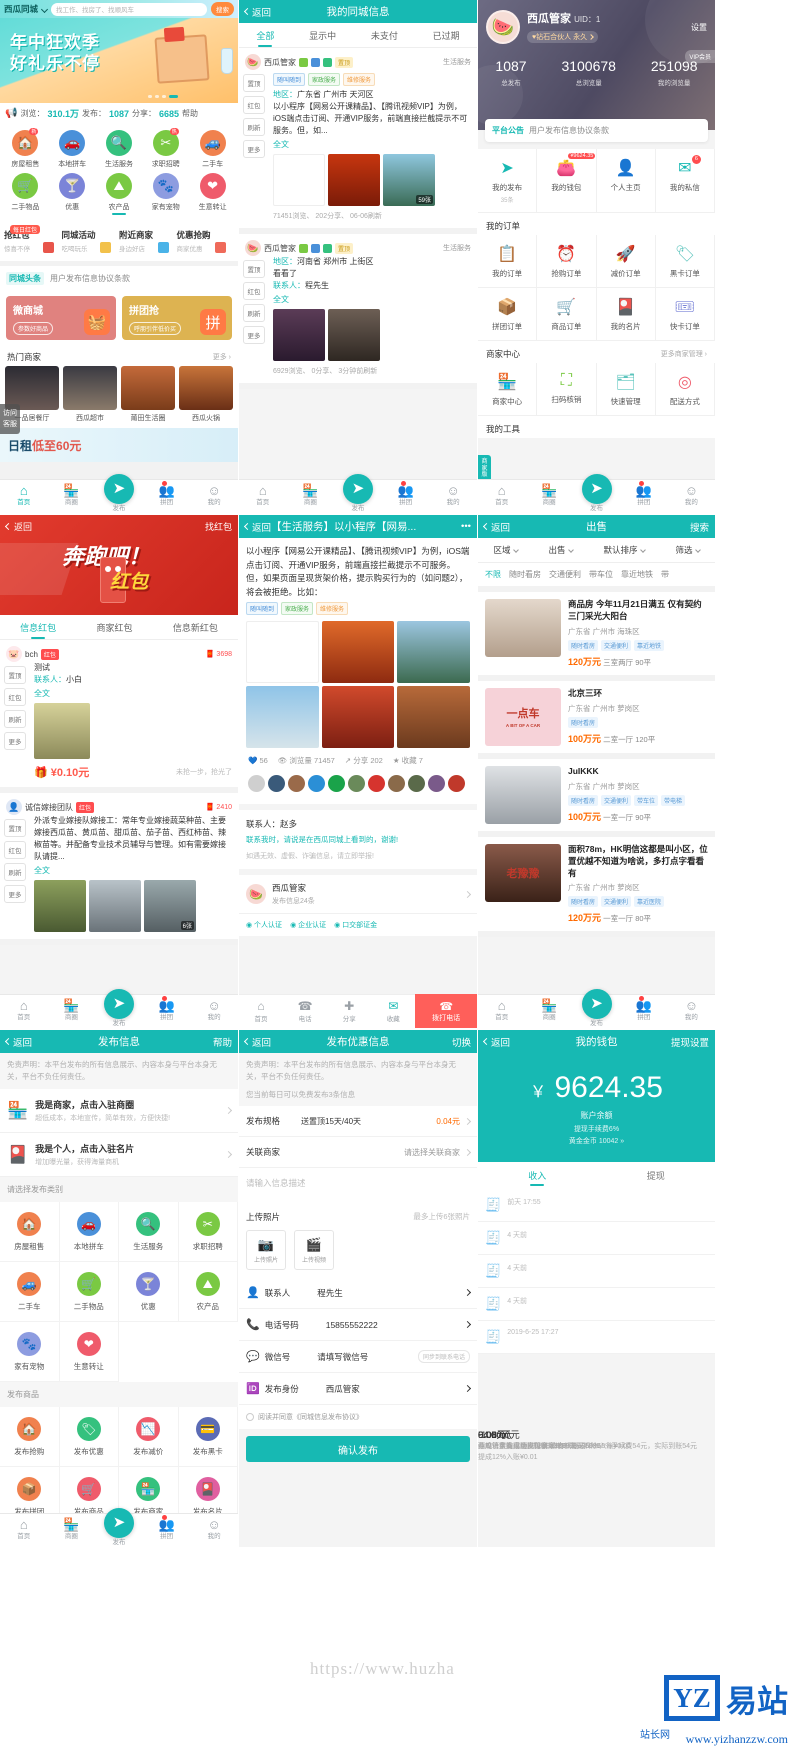 The width and height of the screenshot is (800, 1755). I want to click on withdraw-settings-button: 提现设置, so click(690, 1042).